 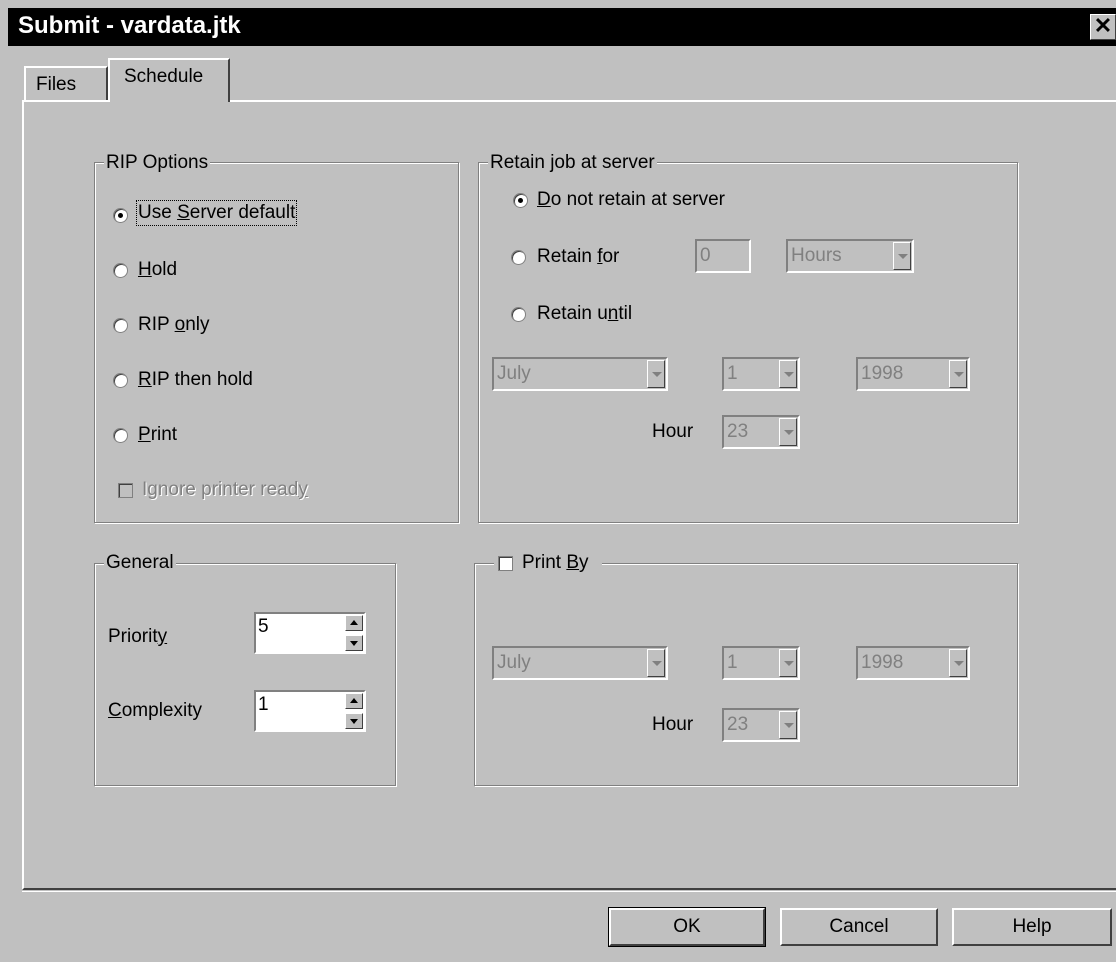 What do you see at coordinates (157, 435) in the screenshot?
I see `print-label: Print` at bounding box center [157, 435].